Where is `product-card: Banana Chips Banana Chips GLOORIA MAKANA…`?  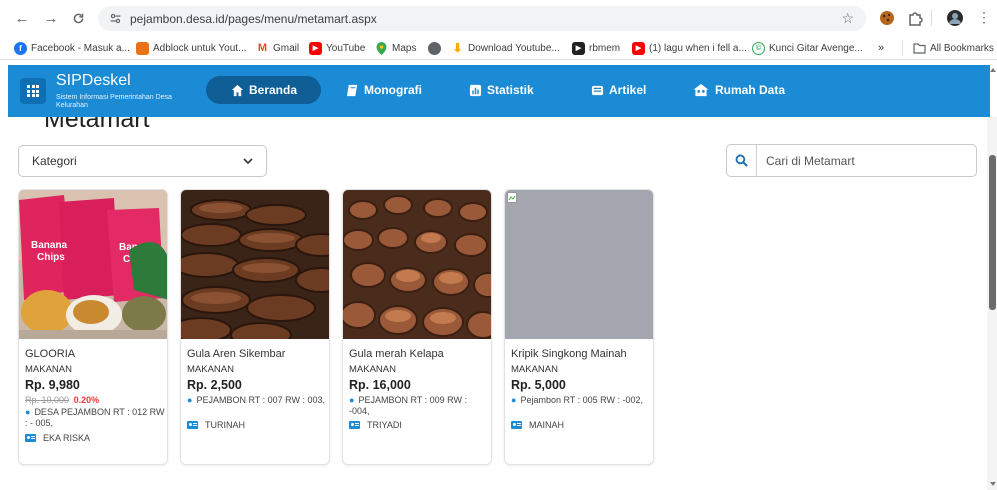 product-card: Banana Chips Banana Chips GLOORIA MAKANA… is located at coordinates (93, 327).